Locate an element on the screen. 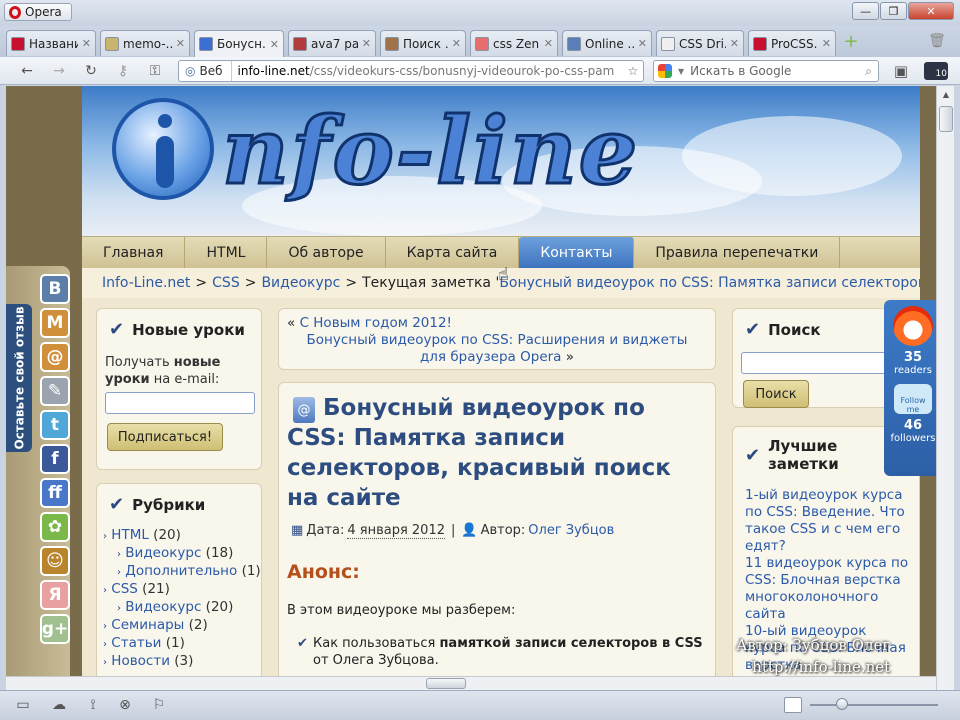 Image resolution: width=960 pixels, height=720 pixels. tab-favicon-icon is located at coordinates (300, 43).